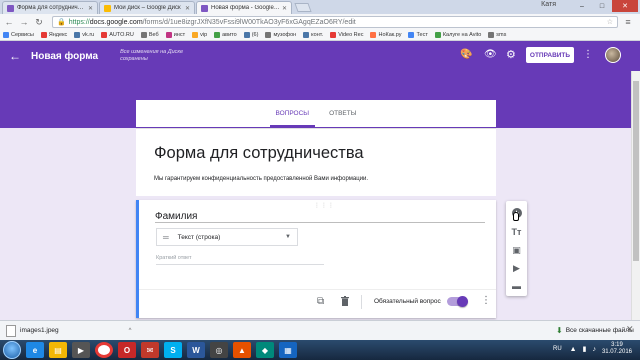  Describe the element at coordinates (9, 22) in the screenshot. I see `back-icon: ←` at that location.